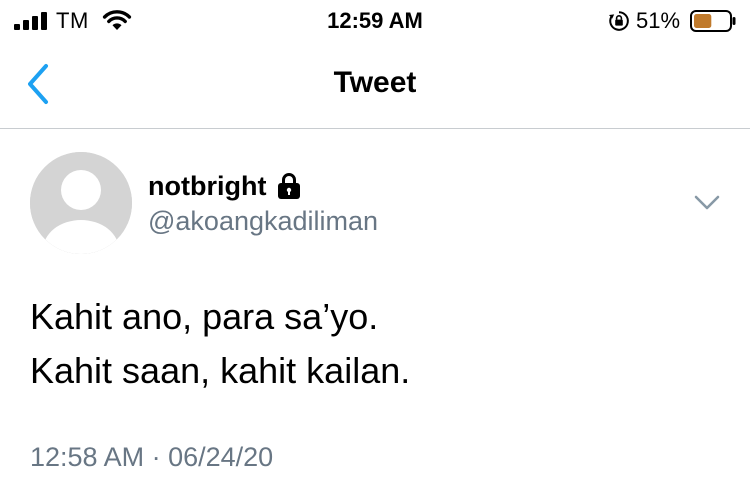 Image resolution: width=750 pixels, height=486 pixels. I want to click on battery-percentage: 51%, so click(658, 20).